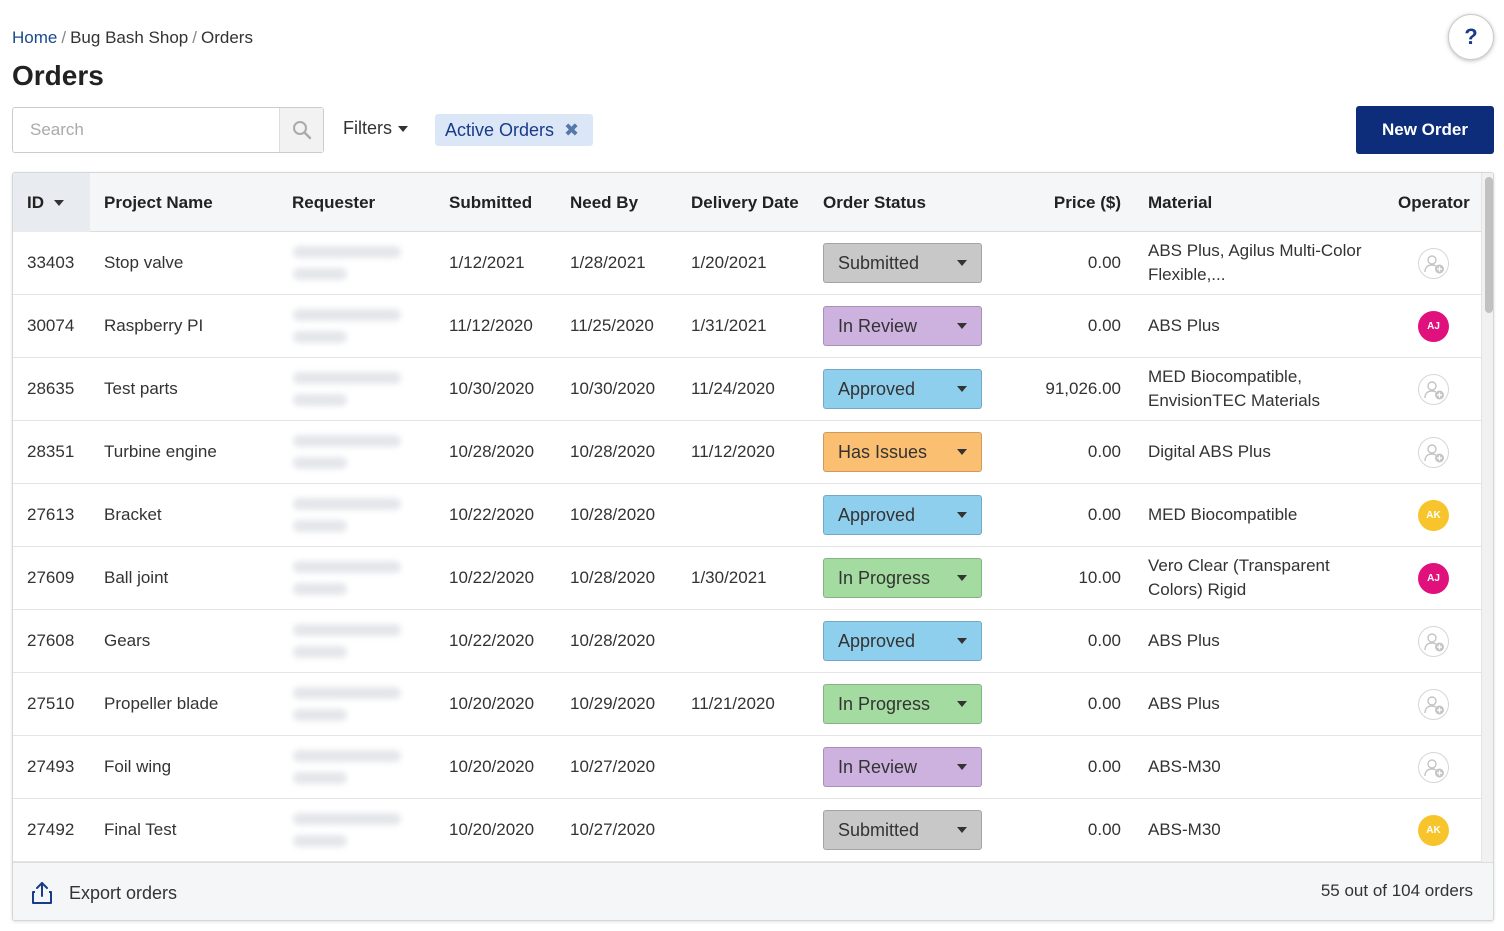  Describe the element at coordinates (51, 262) in the screenshot. I see `cell-id: 33403` at that location.